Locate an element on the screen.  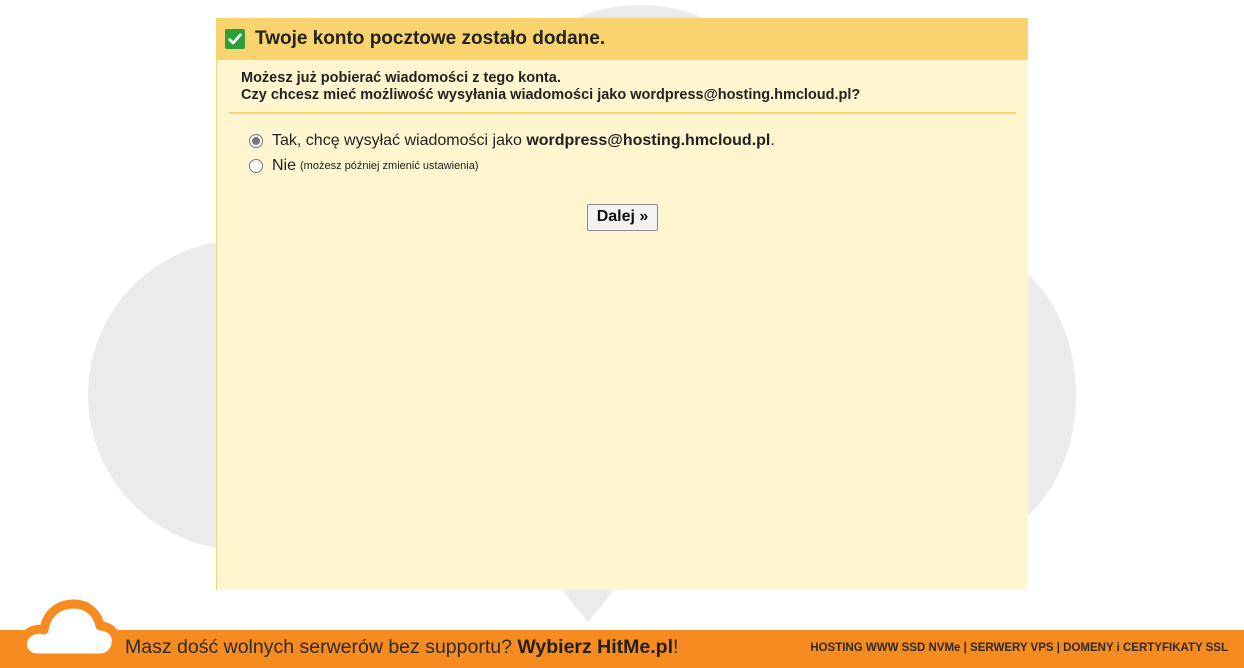
option-yes-email: wordpress@hosting.hmcloud.pl is located at coordinates (648, 140).